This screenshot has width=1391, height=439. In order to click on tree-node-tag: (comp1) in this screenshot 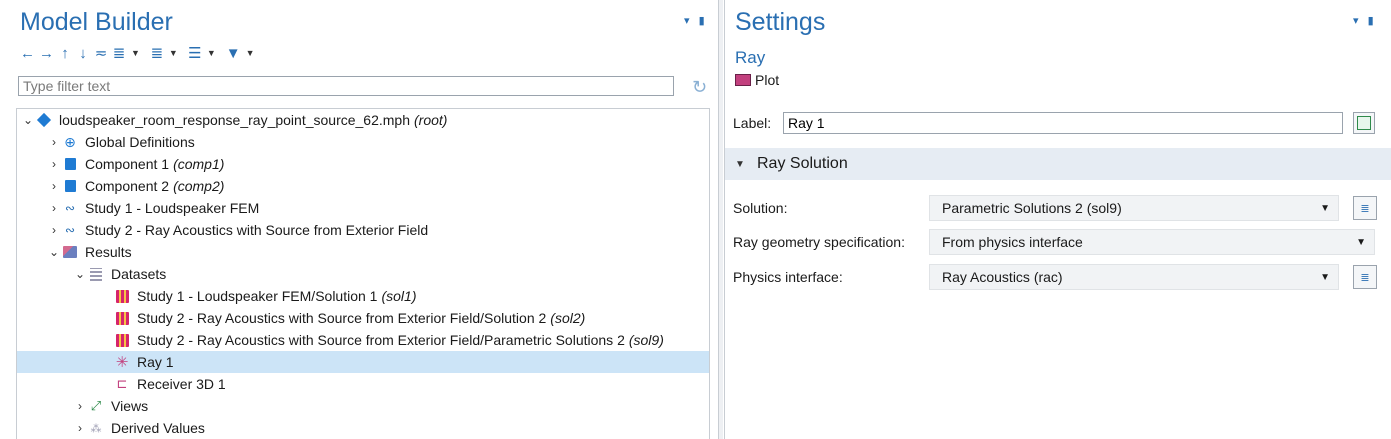, I will do `click(199, 164)`.